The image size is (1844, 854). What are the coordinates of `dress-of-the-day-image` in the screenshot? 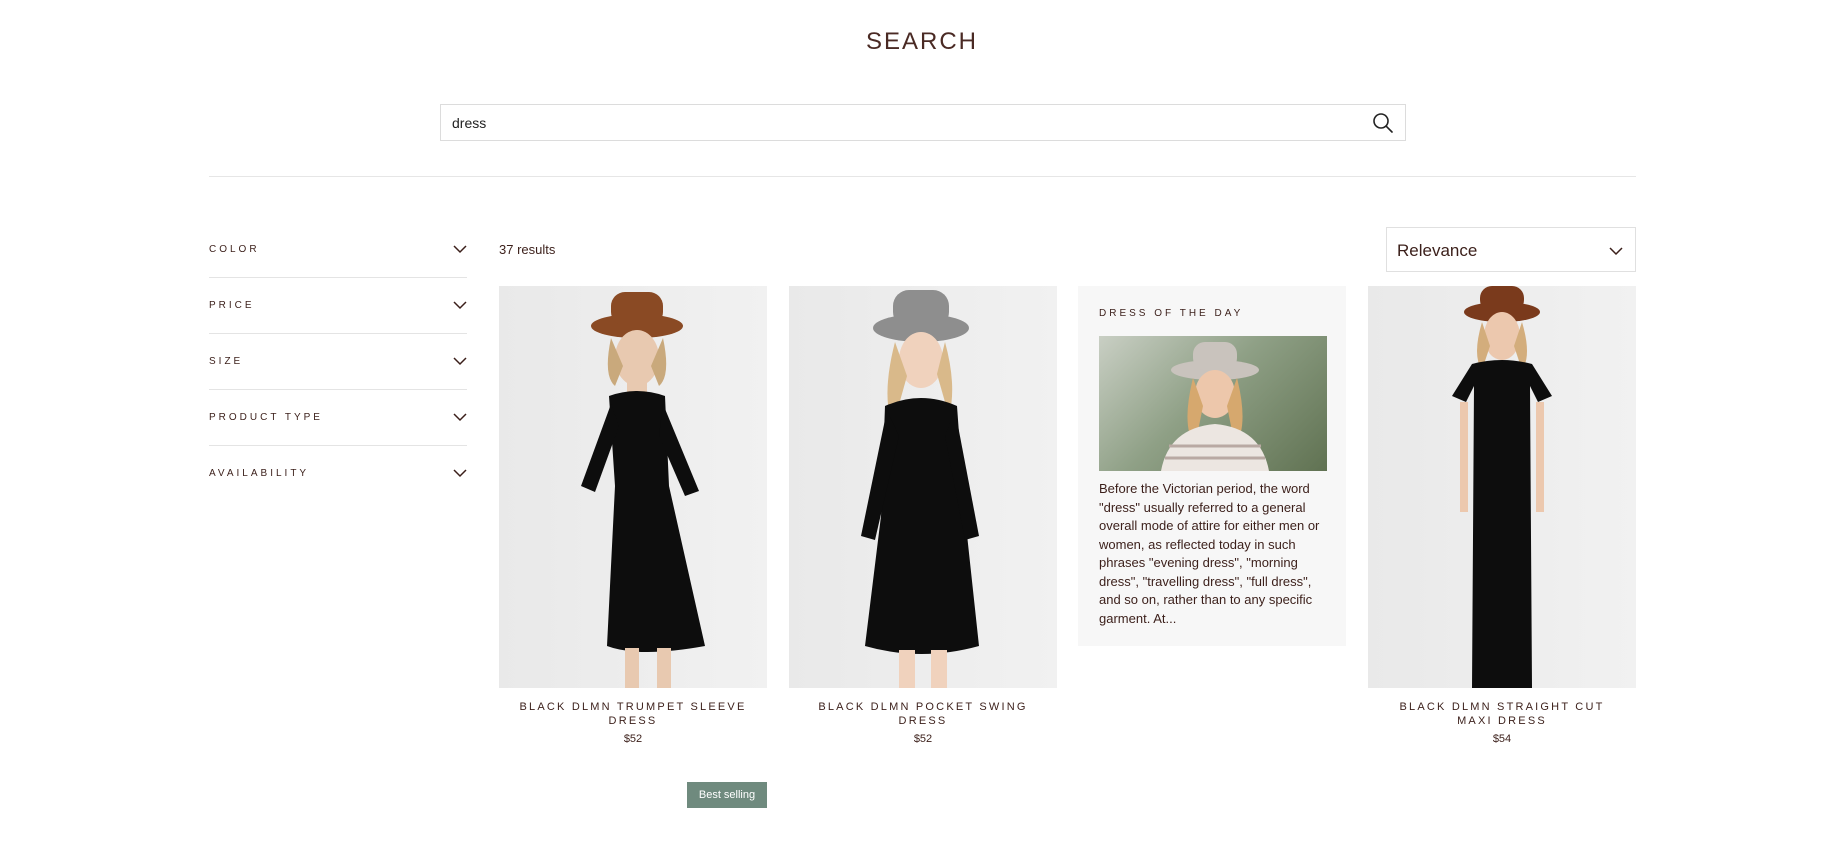 It's located at (1213, 403).